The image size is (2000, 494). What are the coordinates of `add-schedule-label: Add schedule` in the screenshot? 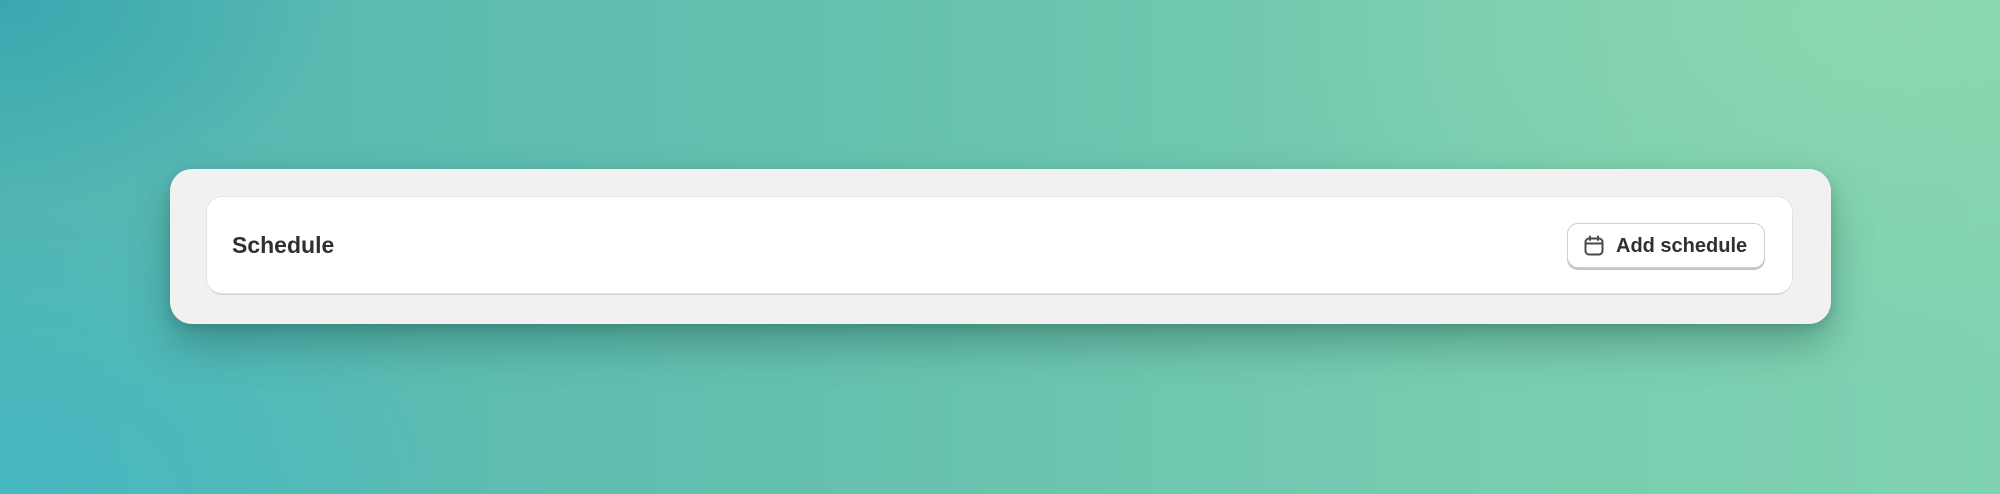 It's located at (1682, 245).